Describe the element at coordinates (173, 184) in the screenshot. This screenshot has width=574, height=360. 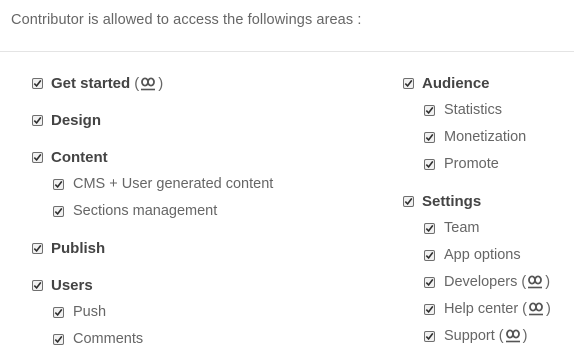
I see `cms-label: CMS + User generated content` at that location.